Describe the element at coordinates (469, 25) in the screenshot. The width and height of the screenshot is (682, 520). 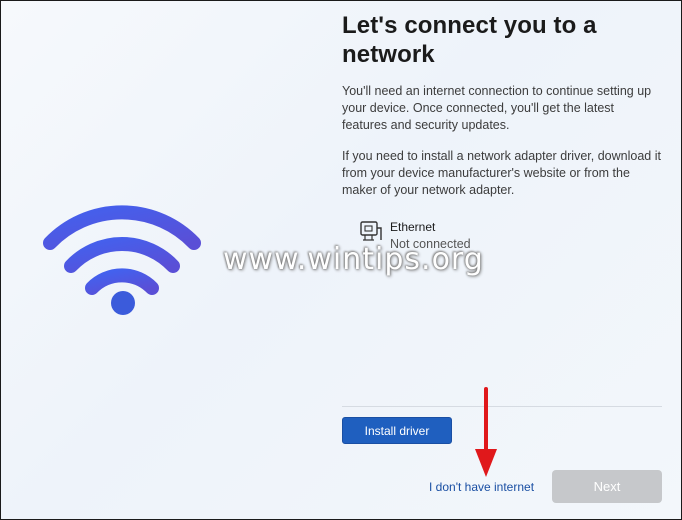
I see `page-title-line1: Let's connect you to a` at that location.